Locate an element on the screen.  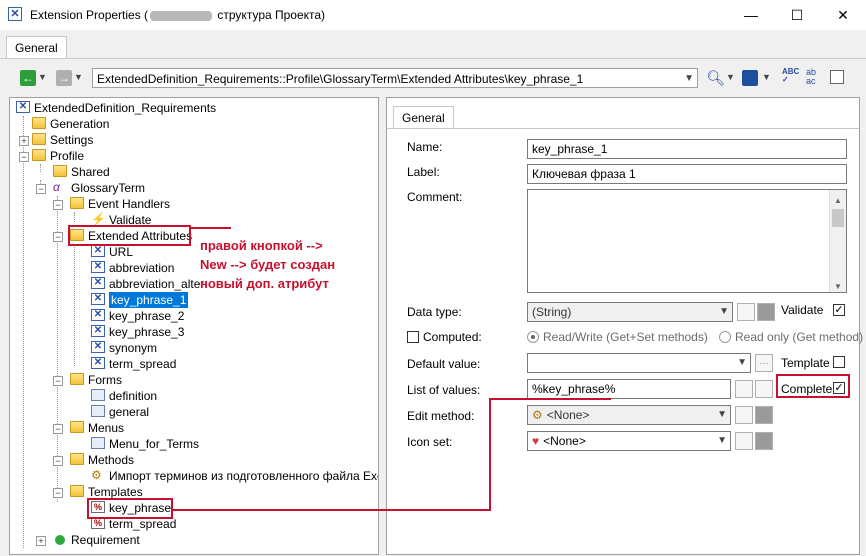
list-of-values-field: %key_phrase% is located at coordinates (629, 389).